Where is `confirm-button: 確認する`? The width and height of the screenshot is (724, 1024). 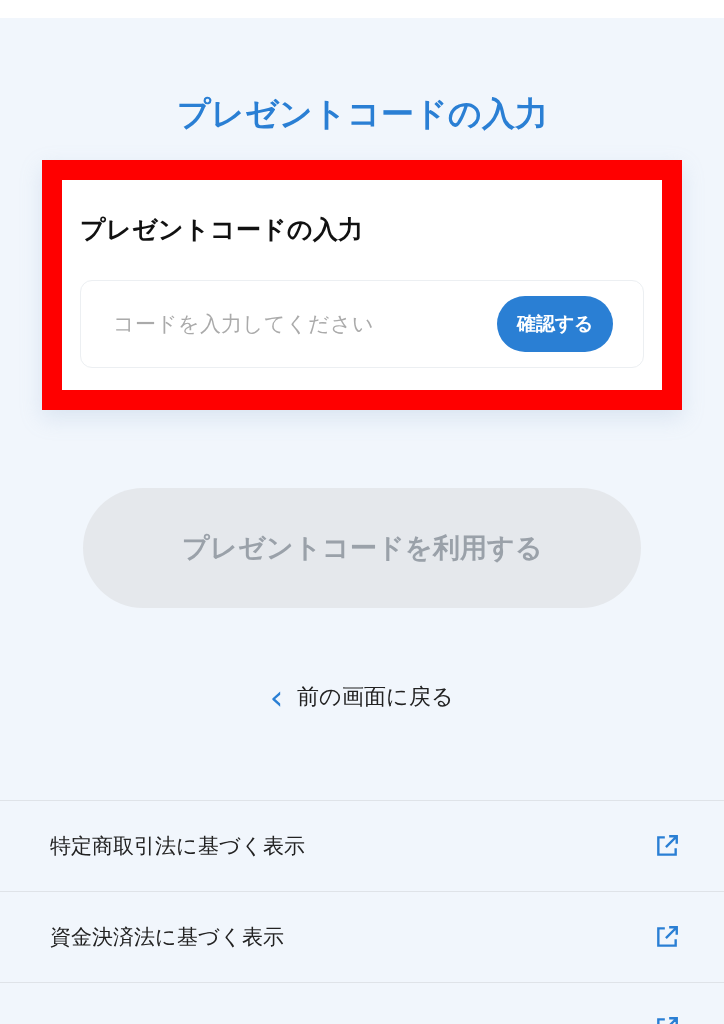
confirm-button: 確認する is located at coordinates (555, 324).